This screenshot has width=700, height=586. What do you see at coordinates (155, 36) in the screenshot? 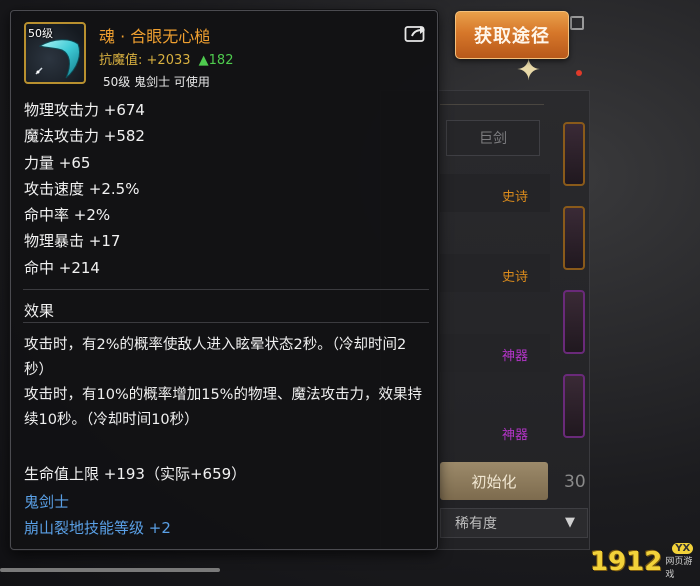
I see `item-name: 魂 · 合眼无心槌` at bounding box center [155, 36].